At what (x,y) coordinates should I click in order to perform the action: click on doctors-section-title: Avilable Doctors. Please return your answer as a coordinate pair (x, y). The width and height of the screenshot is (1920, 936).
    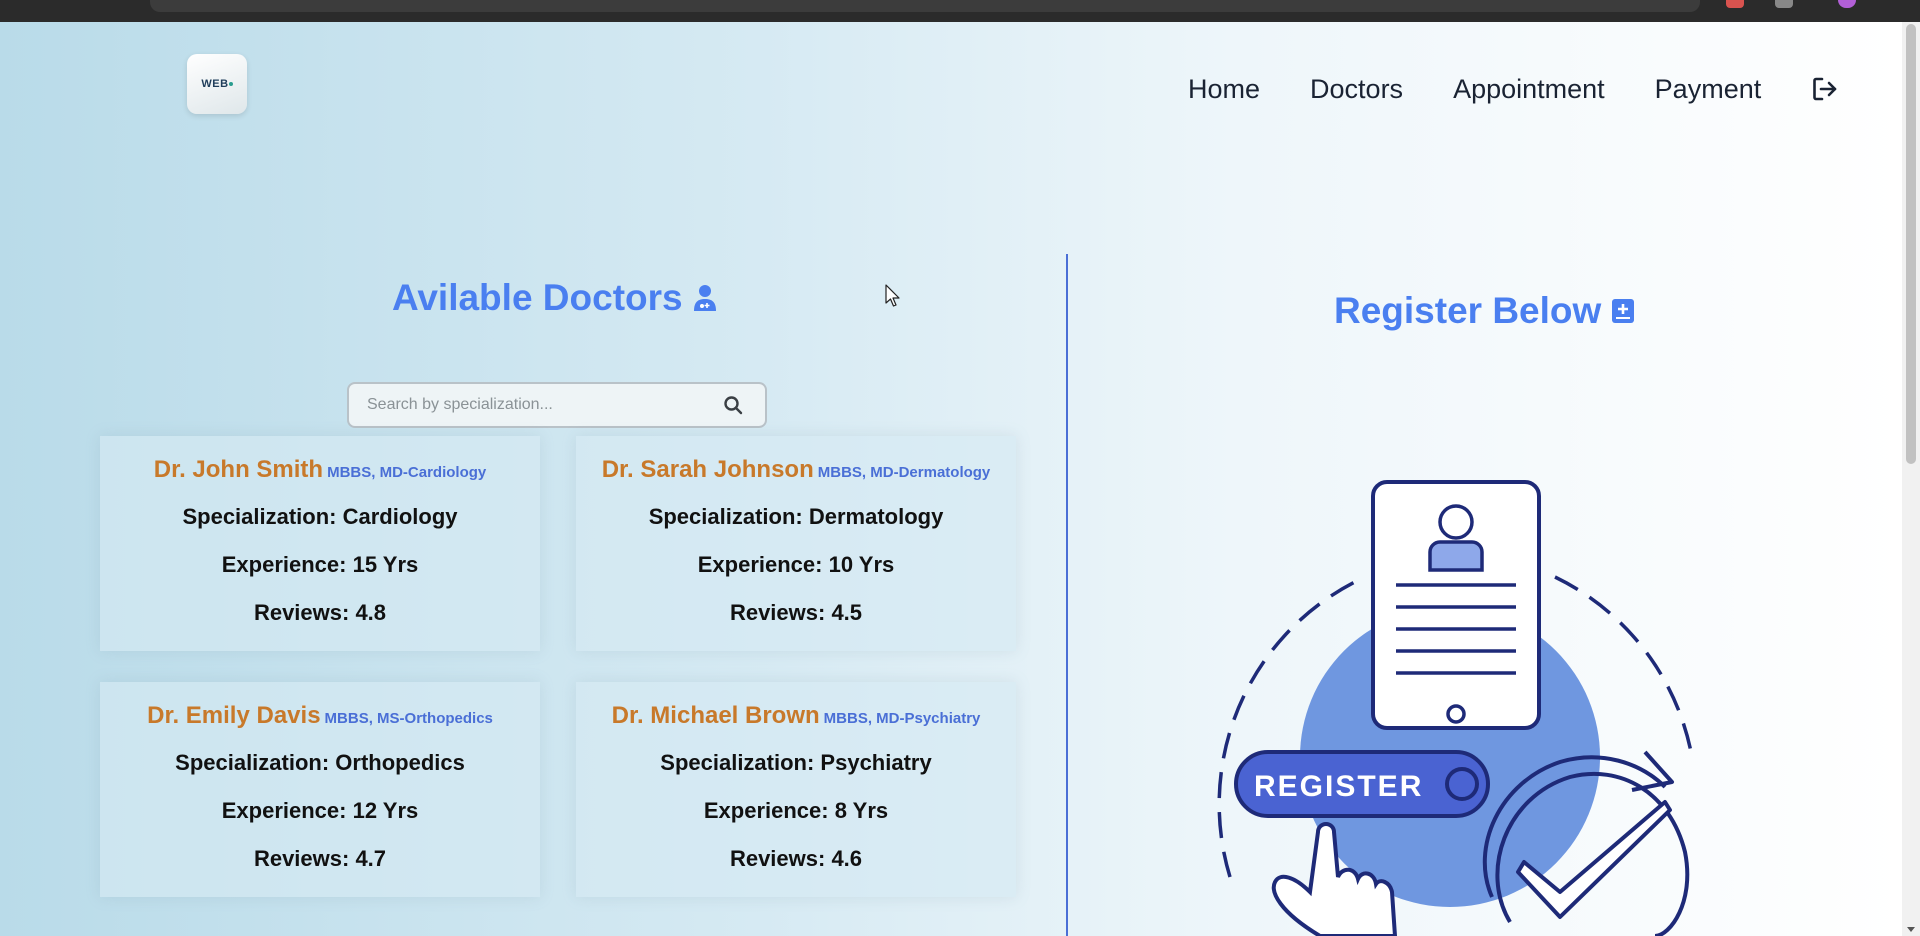
    Looking at the image, I should click on (554, 298).